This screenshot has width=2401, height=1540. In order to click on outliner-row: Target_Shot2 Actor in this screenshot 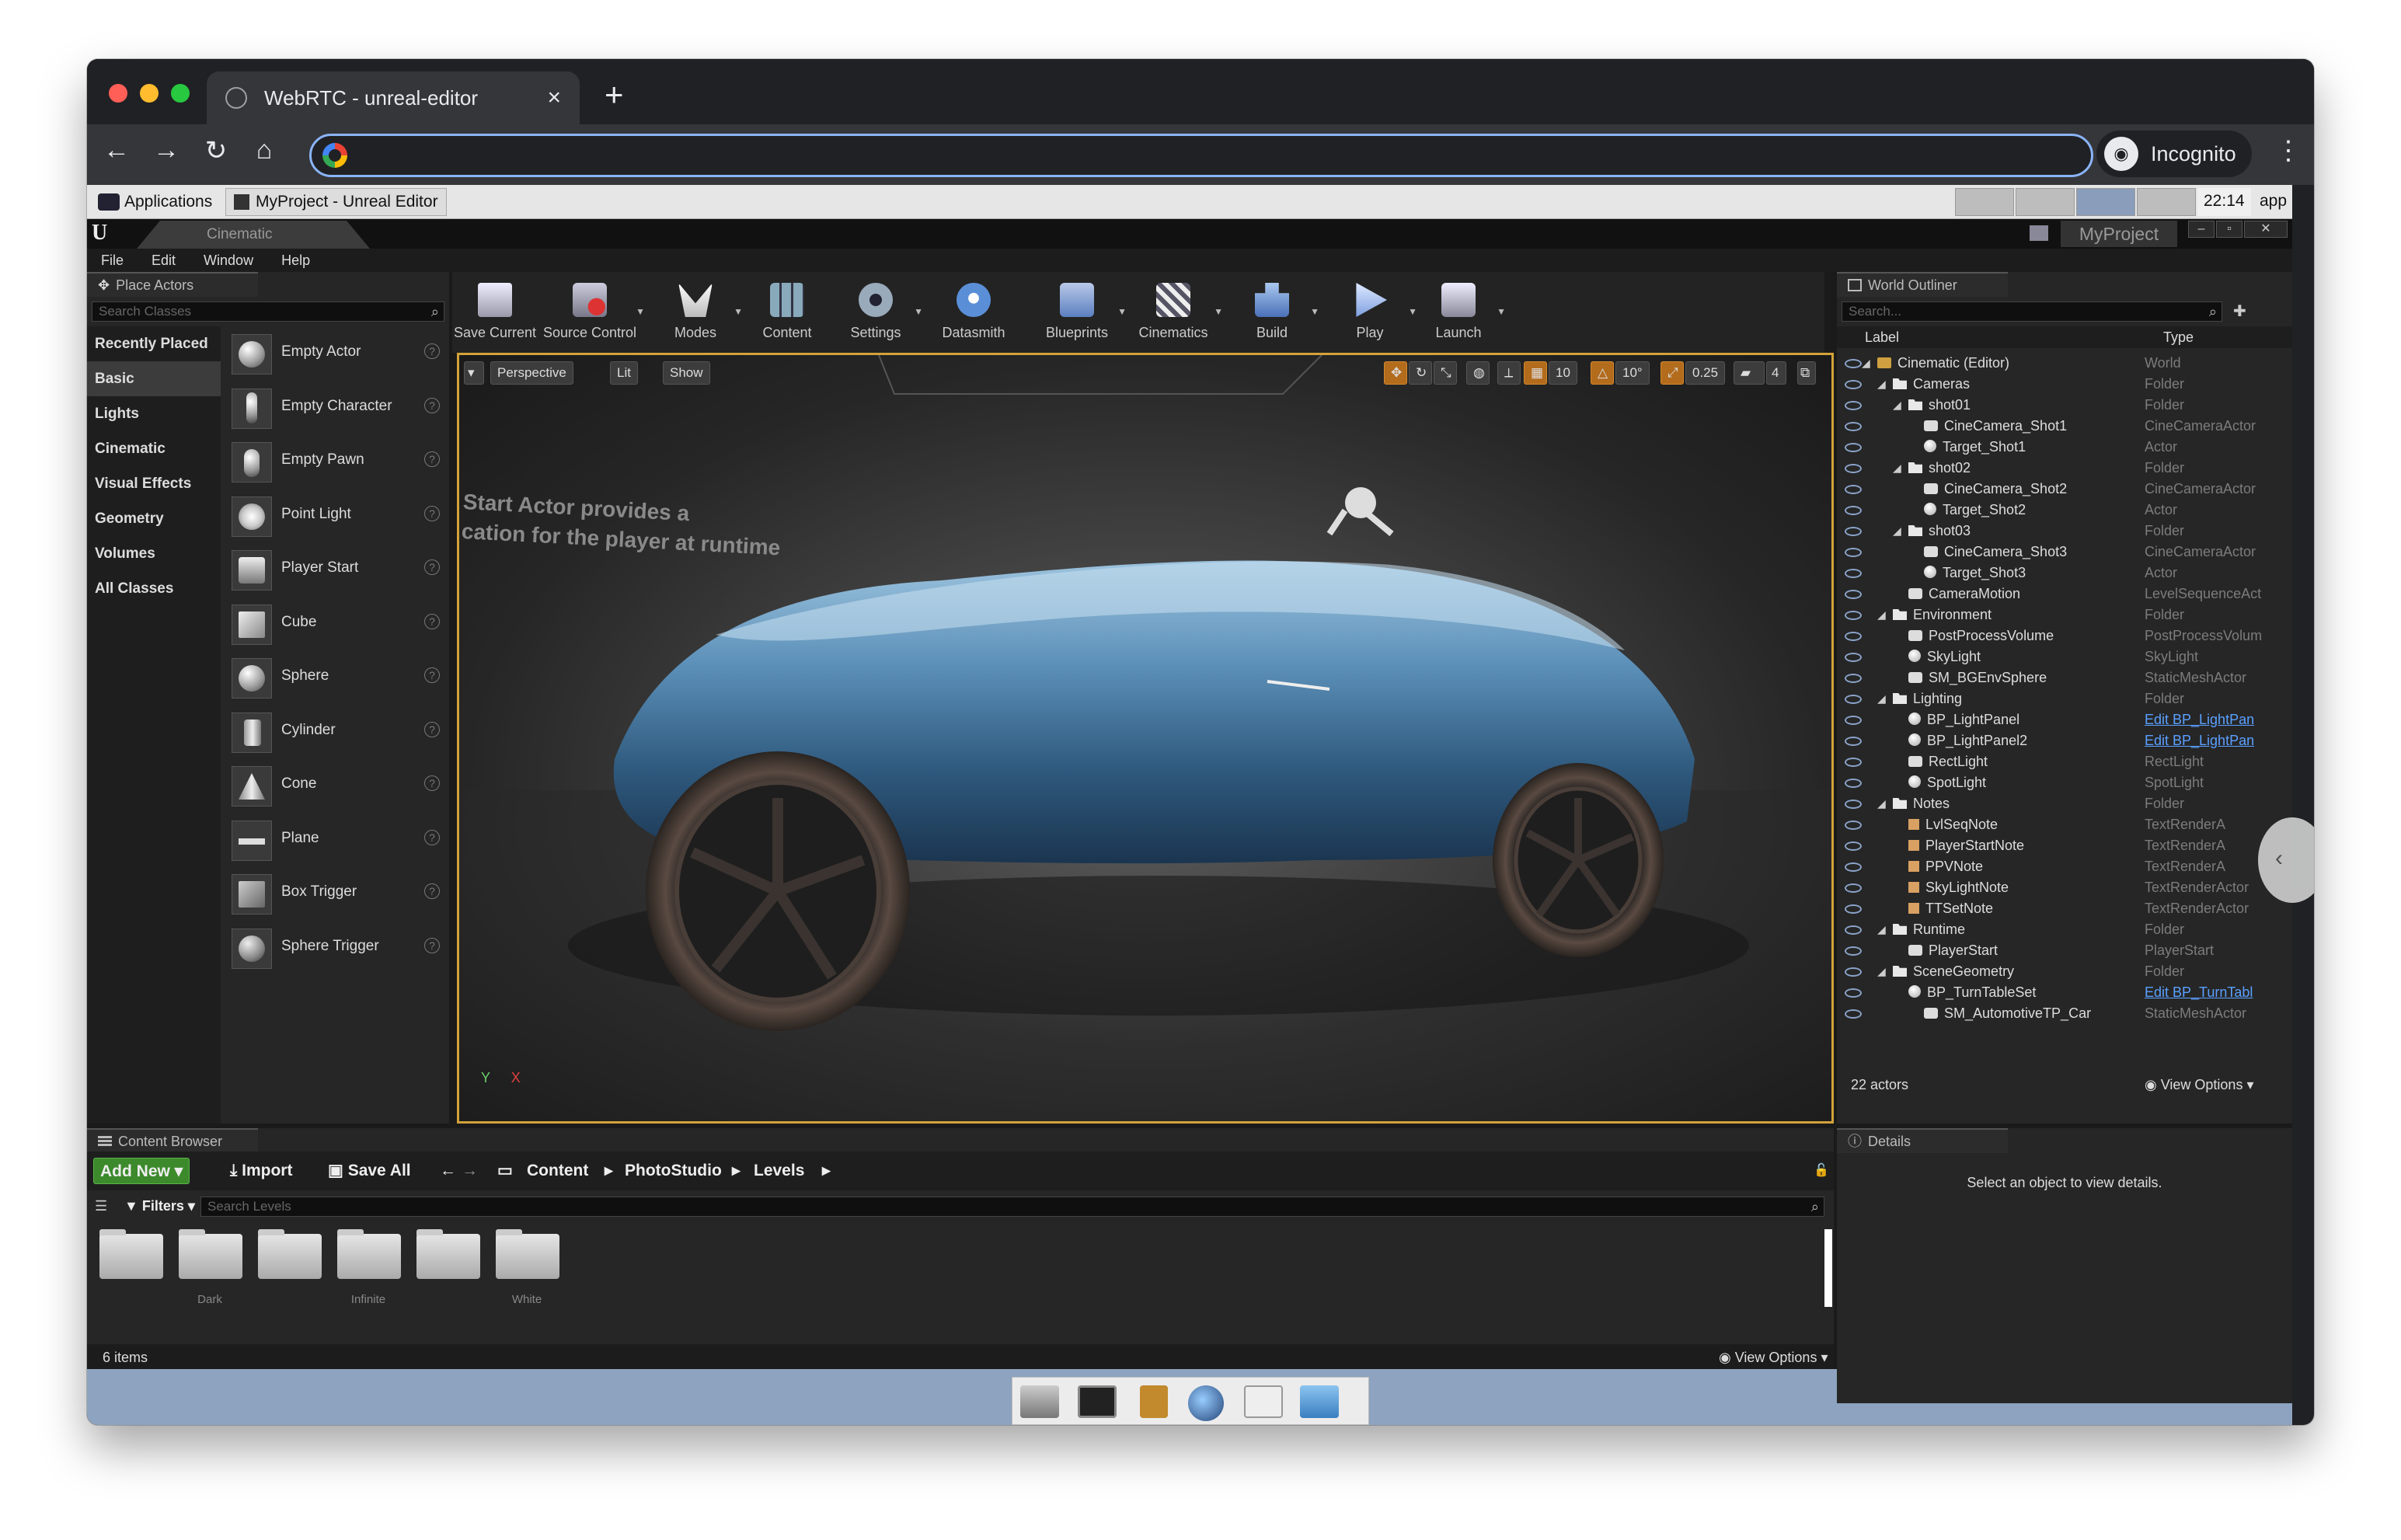, I will do `click(2064, 510)`.